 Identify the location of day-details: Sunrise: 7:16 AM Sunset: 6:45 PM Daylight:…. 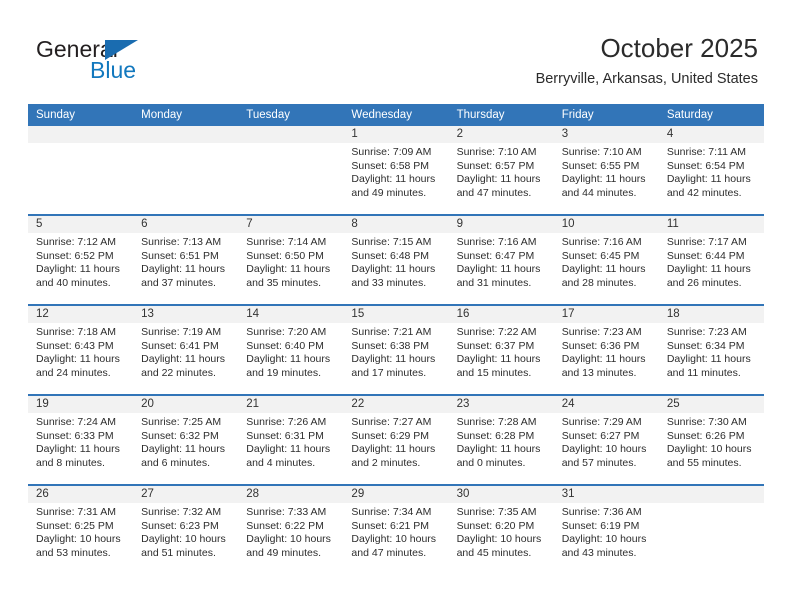
(606, 261).